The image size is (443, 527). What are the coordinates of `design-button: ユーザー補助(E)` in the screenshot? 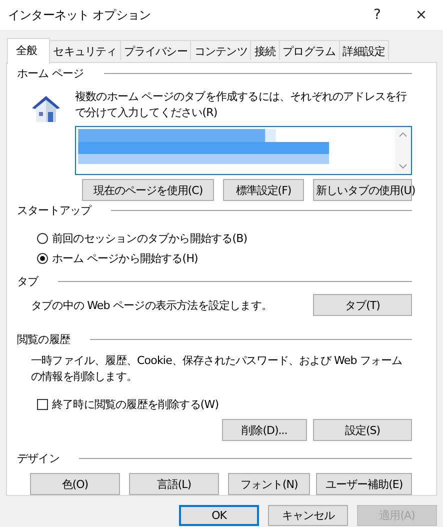 It's located at (364, 484).